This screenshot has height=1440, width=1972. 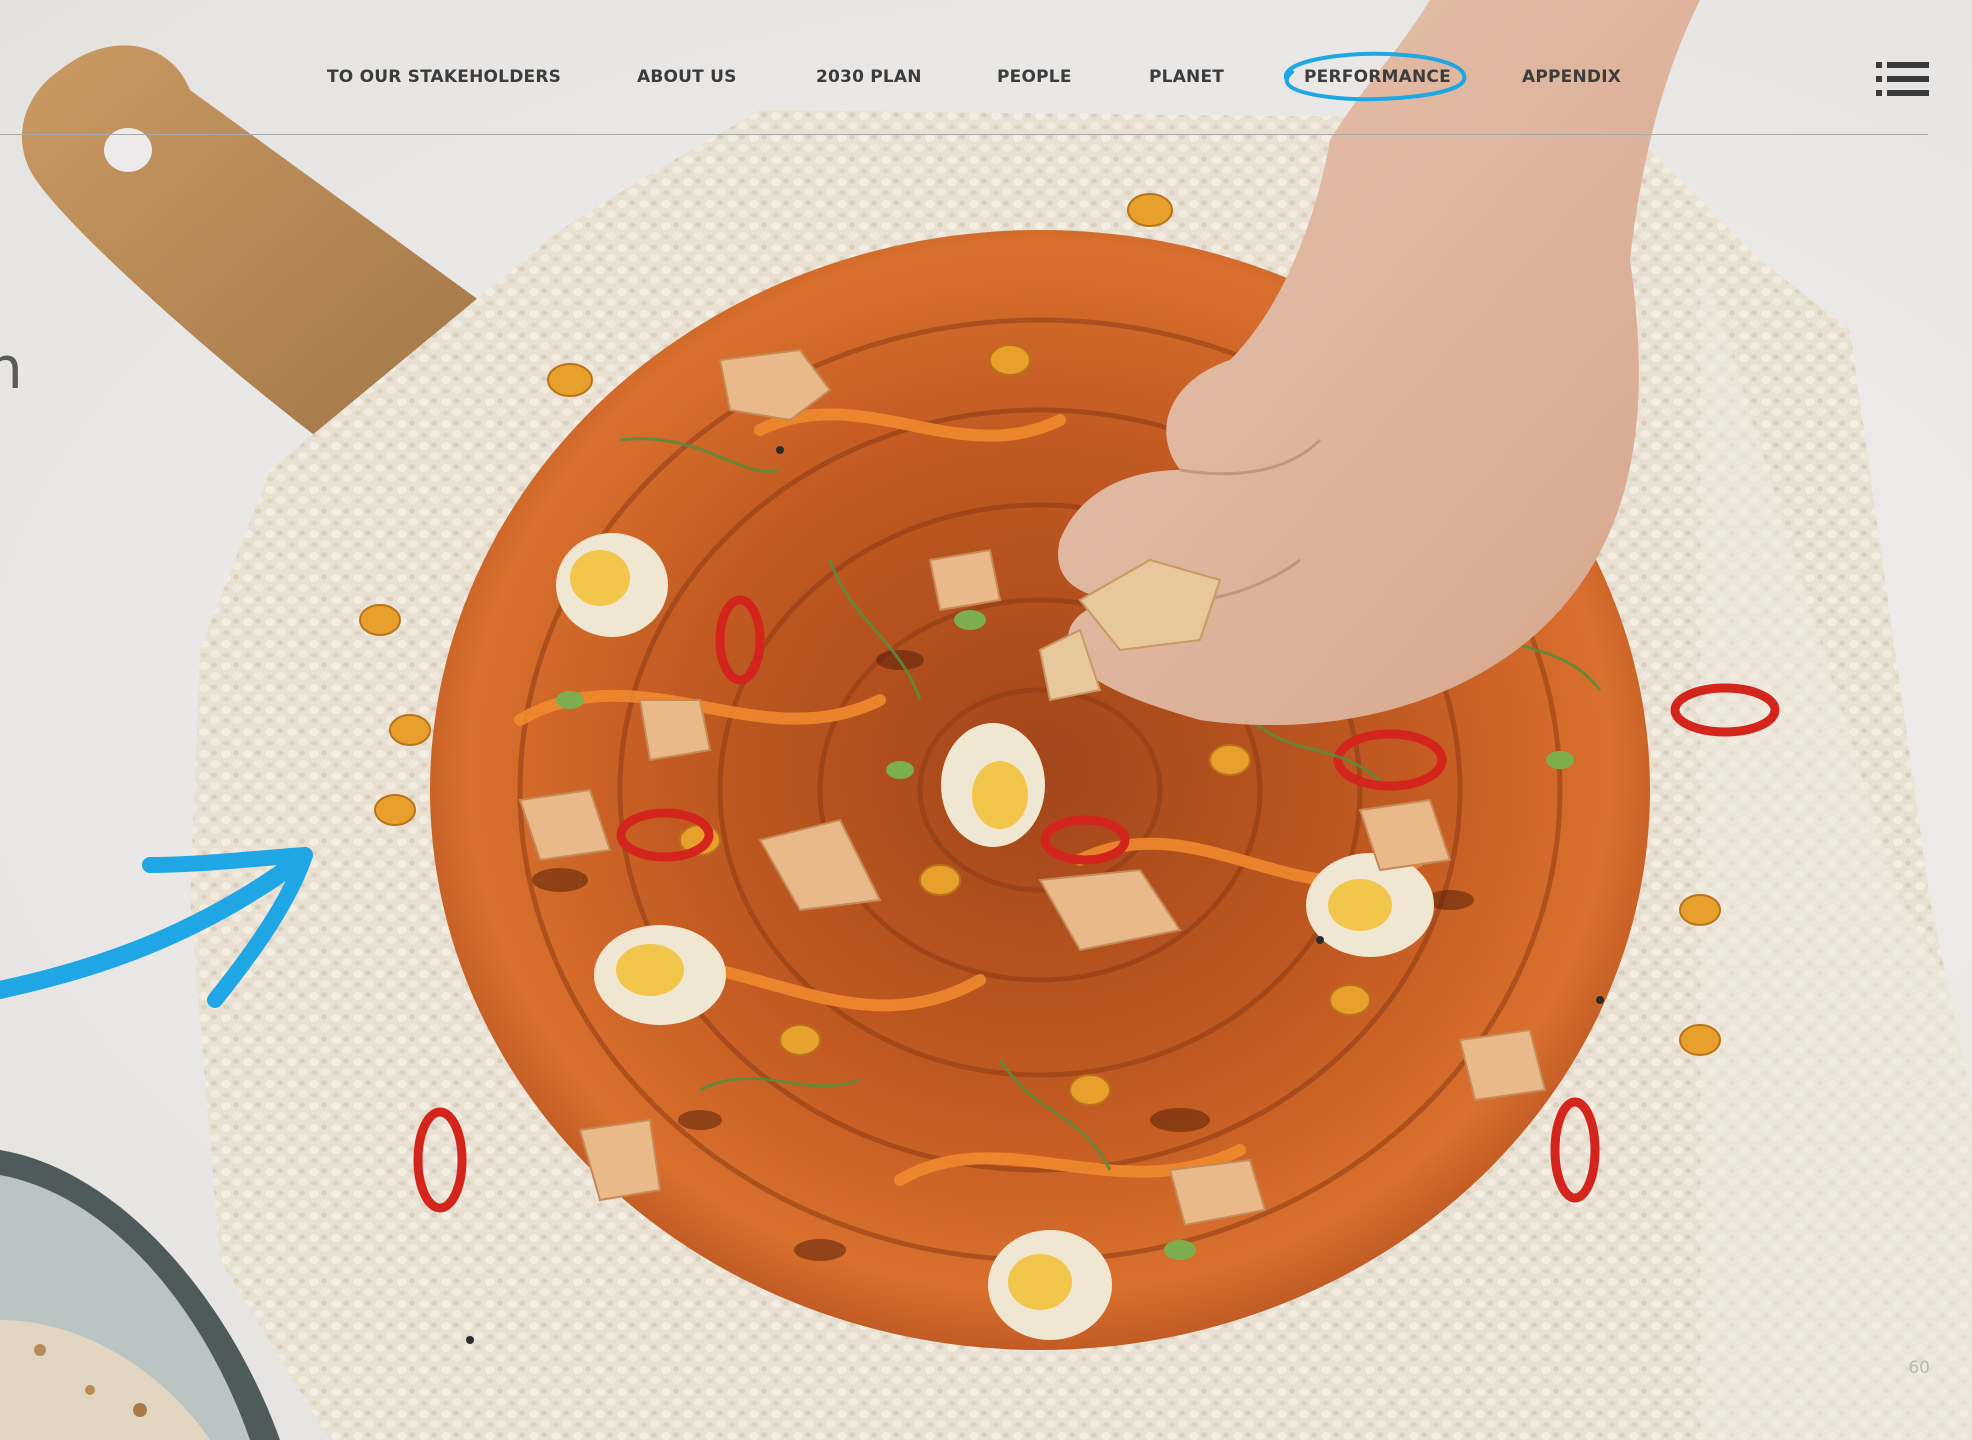 I want to click on page-number: 60, so click(x=1919, y=1368).